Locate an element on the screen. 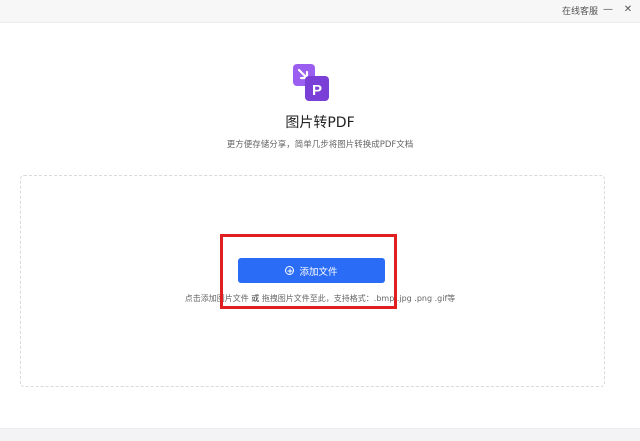  online-support-link: 在线客服 is located at coordinates (580, 10).